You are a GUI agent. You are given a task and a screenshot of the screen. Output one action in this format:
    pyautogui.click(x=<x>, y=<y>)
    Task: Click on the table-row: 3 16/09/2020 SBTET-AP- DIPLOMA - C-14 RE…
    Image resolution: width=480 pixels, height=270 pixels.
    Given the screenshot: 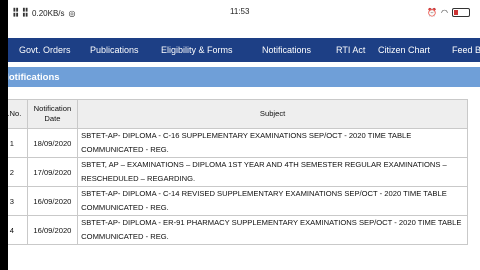 What is the action you would take?
    pyautogui.click(x=238, y=201)
    